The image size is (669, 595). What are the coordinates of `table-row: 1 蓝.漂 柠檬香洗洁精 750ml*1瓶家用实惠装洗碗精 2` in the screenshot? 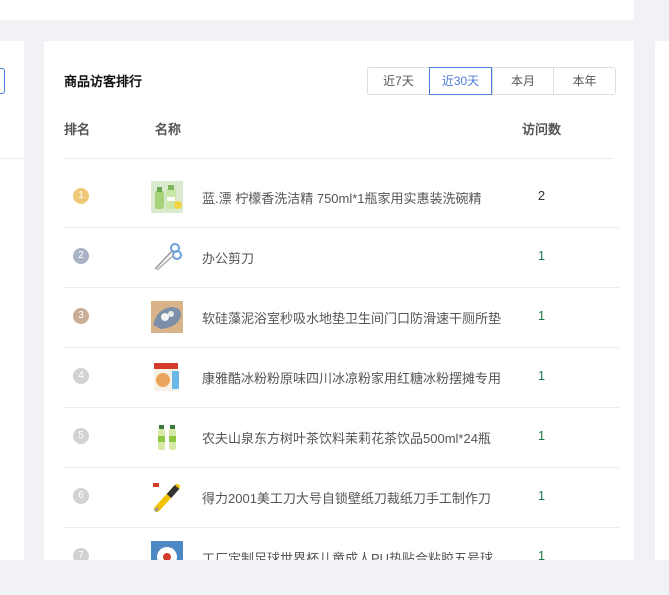 It's located at (341, 198).